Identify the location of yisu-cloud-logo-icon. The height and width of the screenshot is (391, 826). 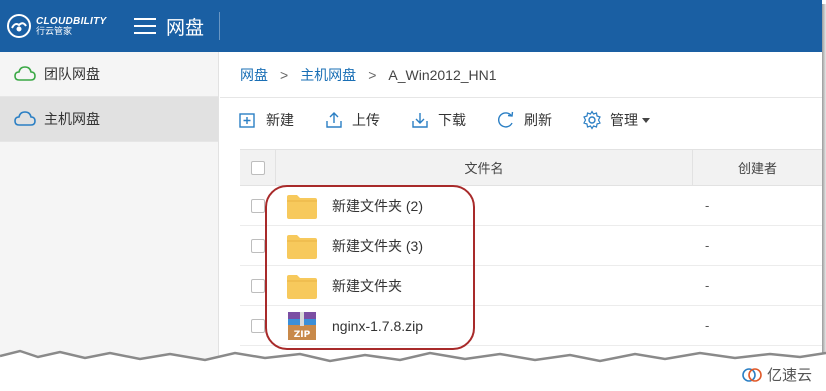
(752, 374).